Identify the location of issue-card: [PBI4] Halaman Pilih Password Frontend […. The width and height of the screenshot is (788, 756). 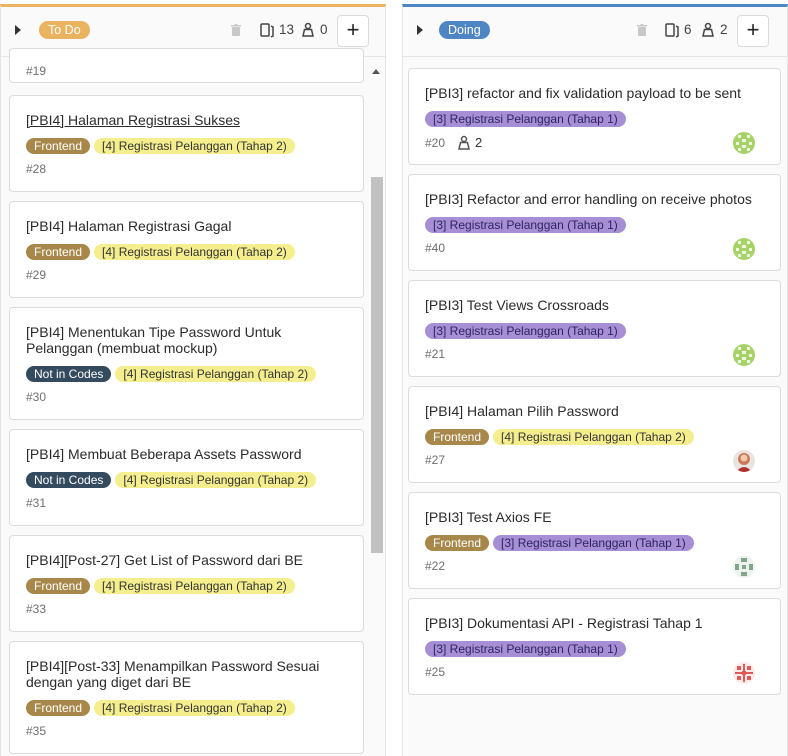
(594, 434).